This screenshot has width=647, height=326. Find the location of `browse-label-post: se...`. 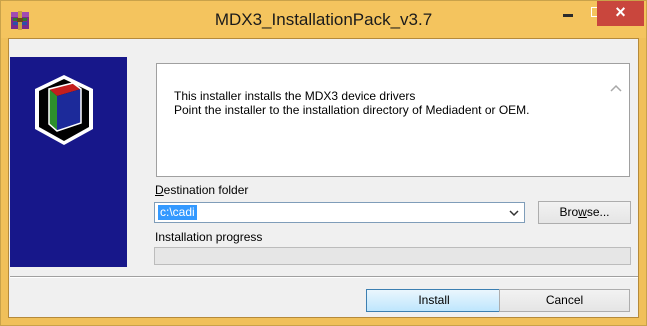

browse-label-post: se... is located at coordinates (598, 212).